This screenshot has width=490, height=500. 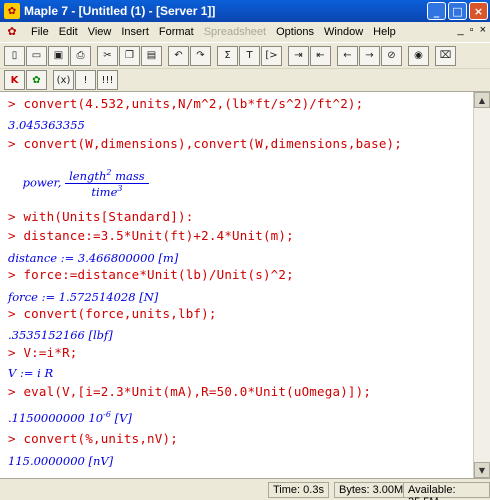 I want to click on denominator-exponent: 3, so click(x=120, y=188).